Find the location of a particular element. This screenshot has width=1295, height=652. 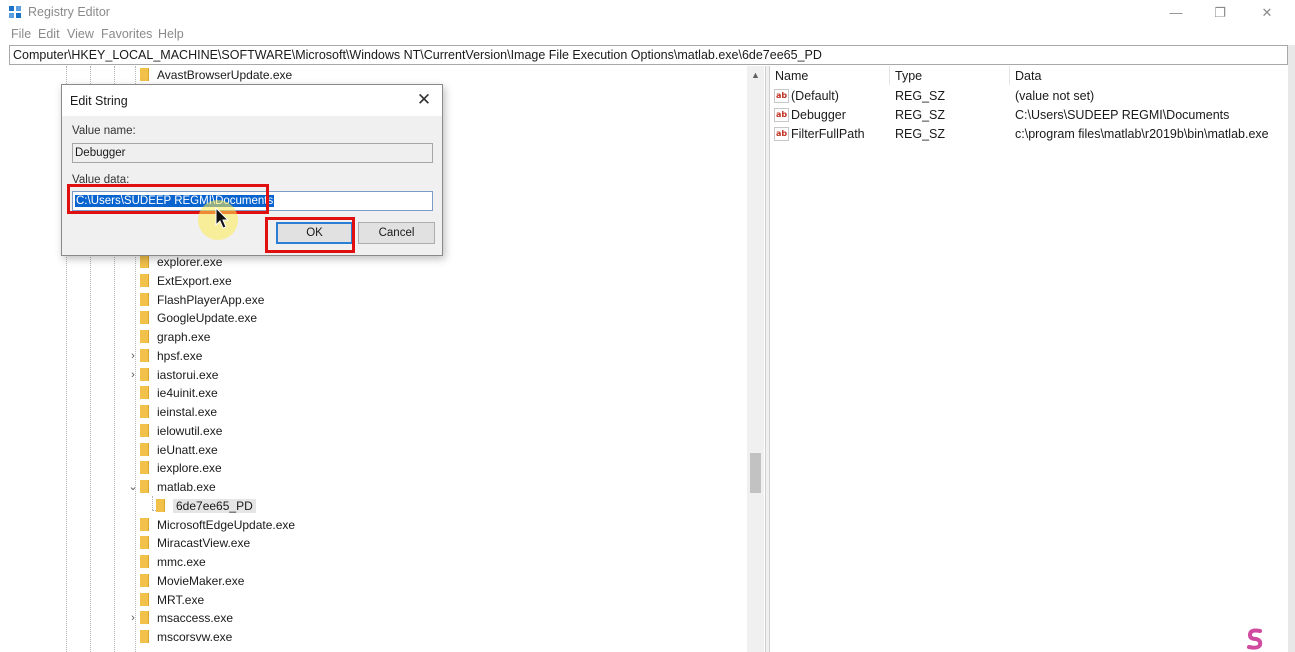

close-window-button: ✕ is located at coordinates (1267, 12).